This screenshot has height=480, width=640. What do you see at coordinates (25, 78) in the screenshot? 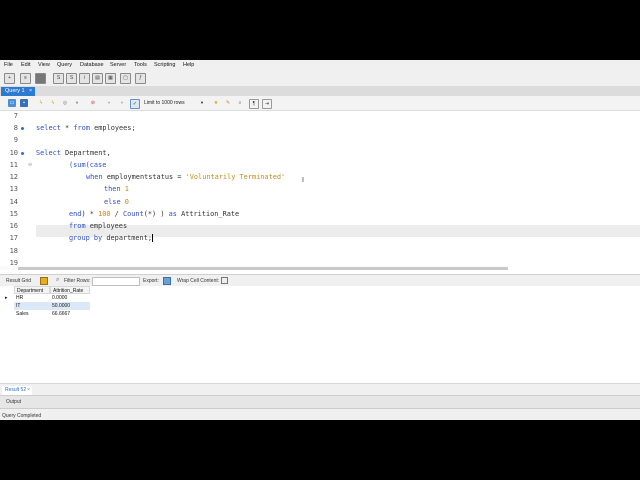
I see `manage-connections-icon: ≡` at bounding box center [25, 78].